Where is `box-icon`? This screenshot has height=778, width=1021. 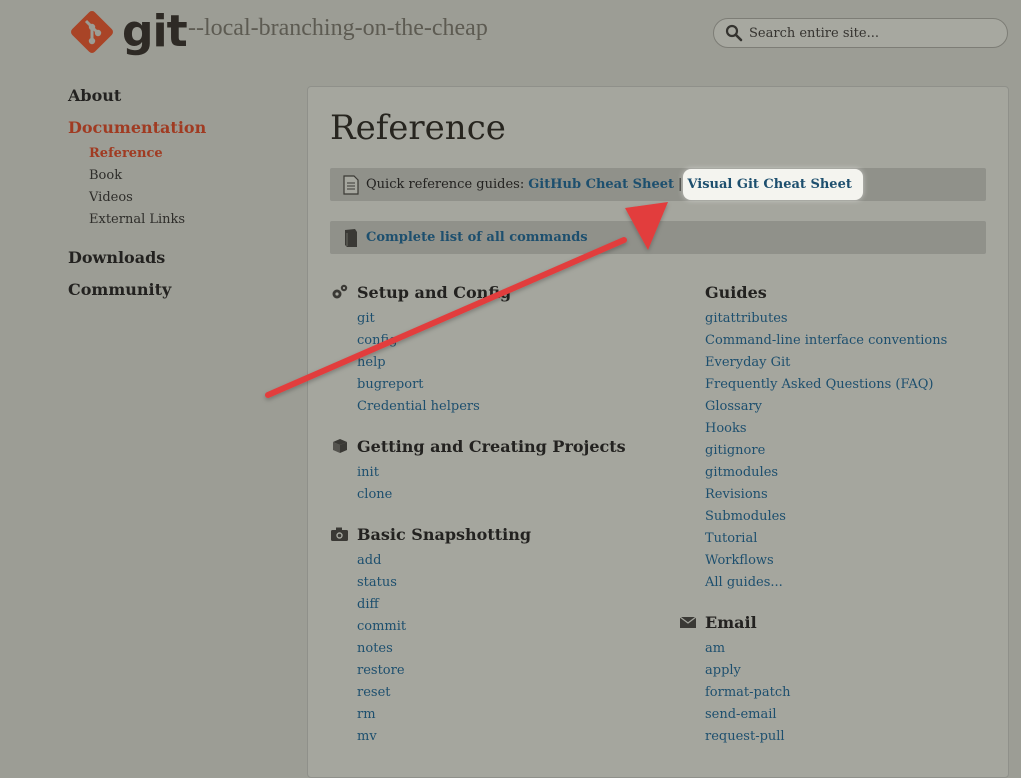 box-icon is located at coordinates (340, 446).